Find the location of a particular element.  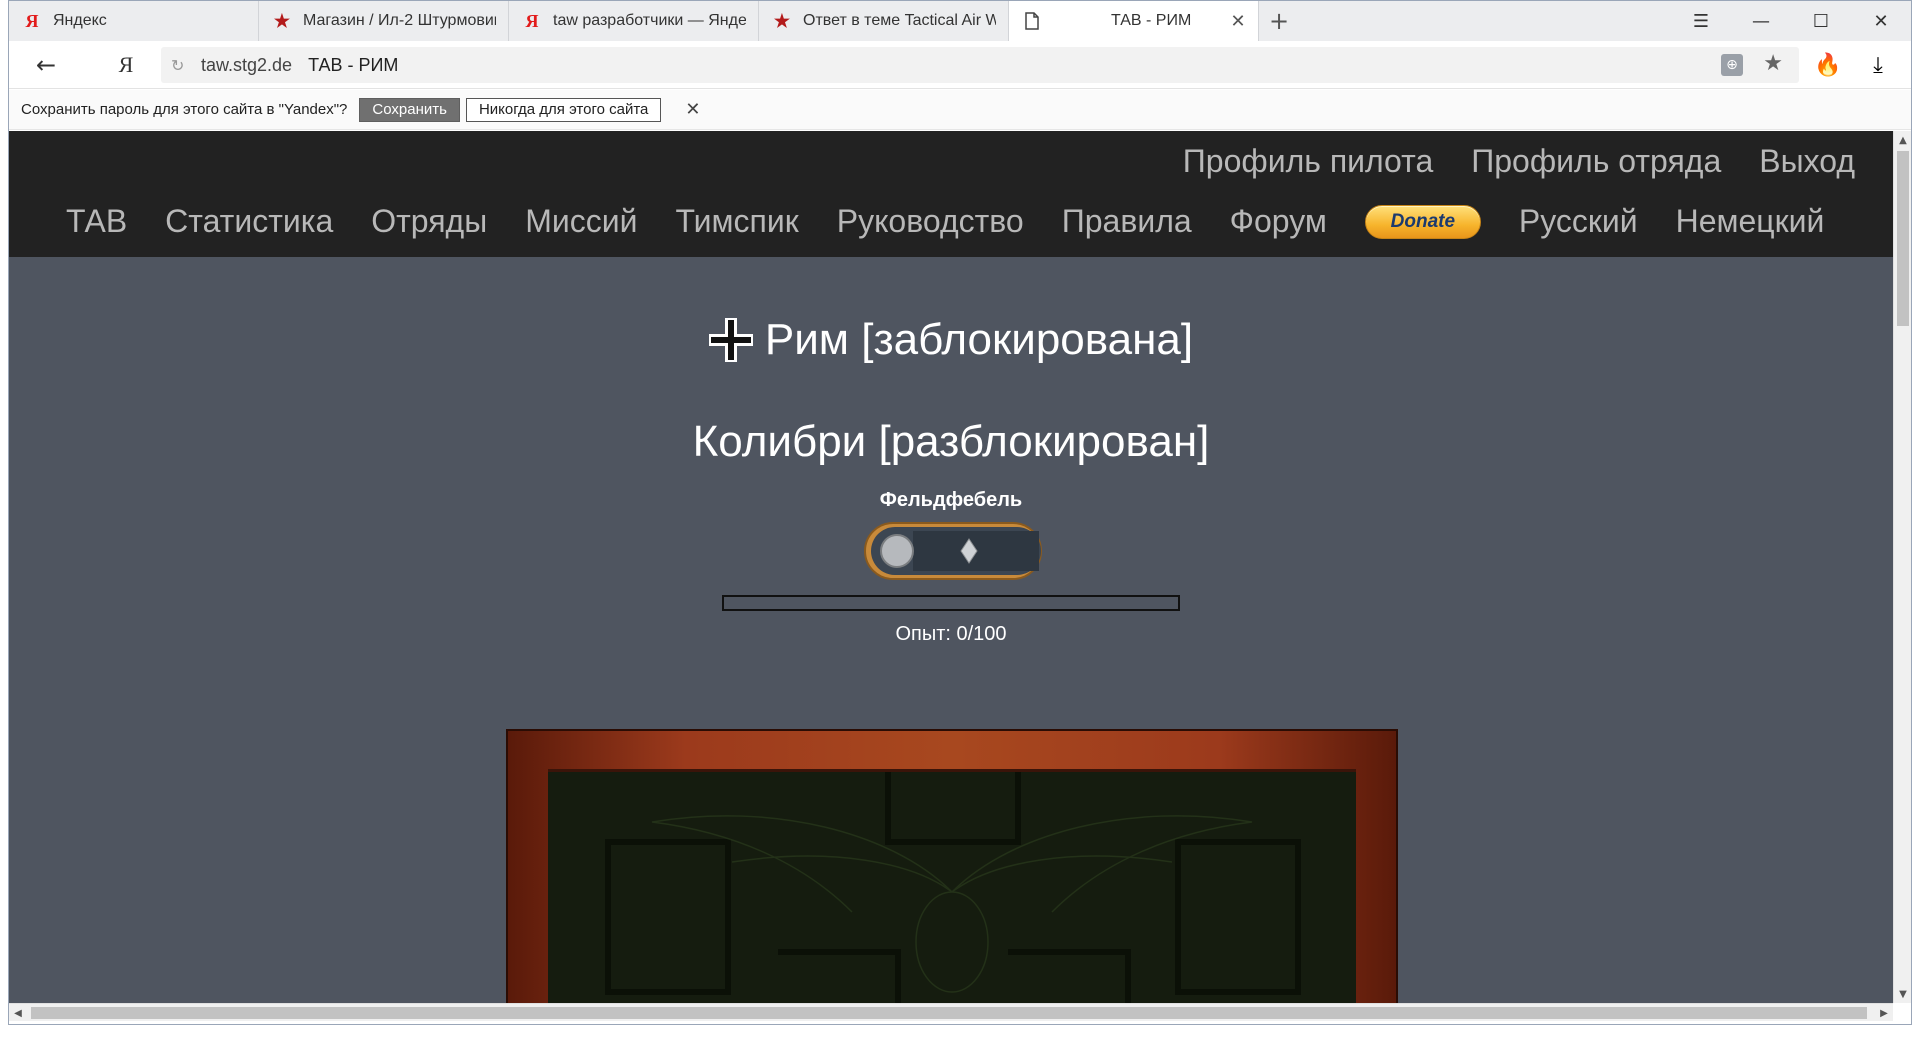

balkenkreuz-icon is located at coordinates (730, 340).